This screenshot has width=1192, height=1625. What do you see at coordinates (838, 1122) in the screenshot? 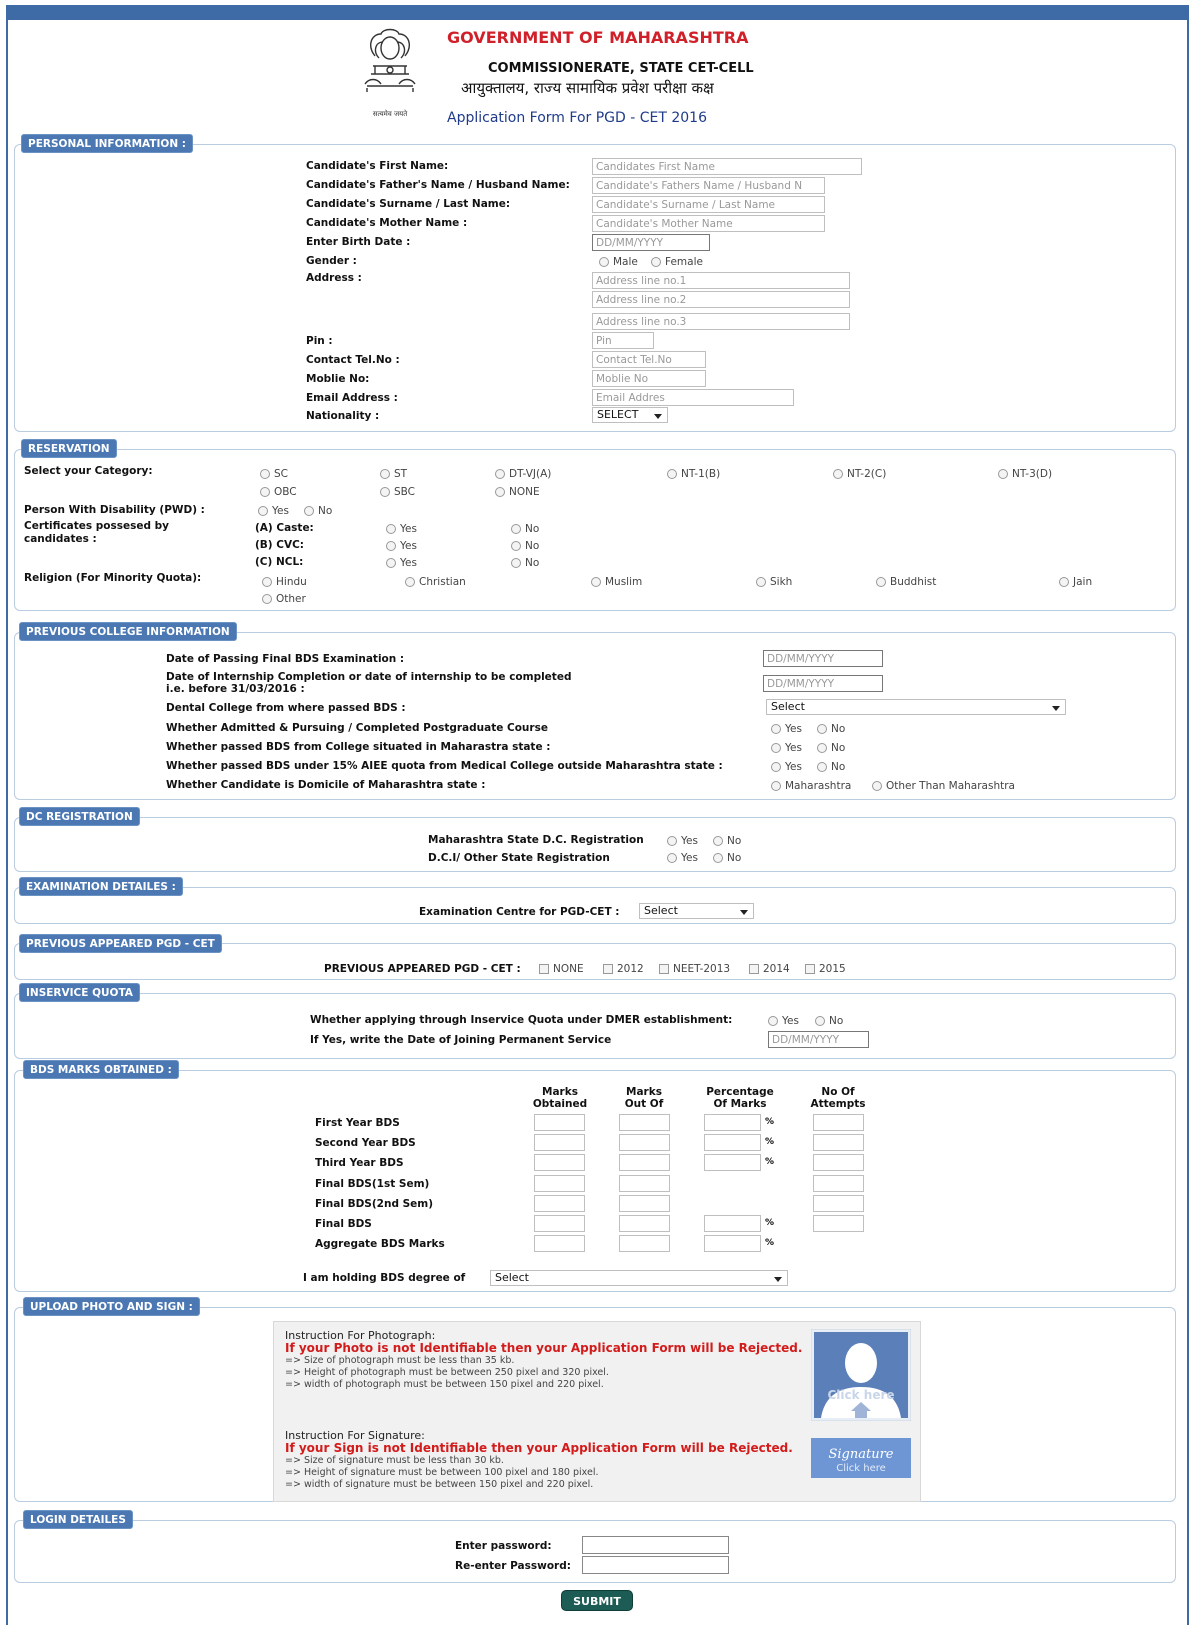
I see `first-year-attempts-input` at bounding box center [838, 1122].